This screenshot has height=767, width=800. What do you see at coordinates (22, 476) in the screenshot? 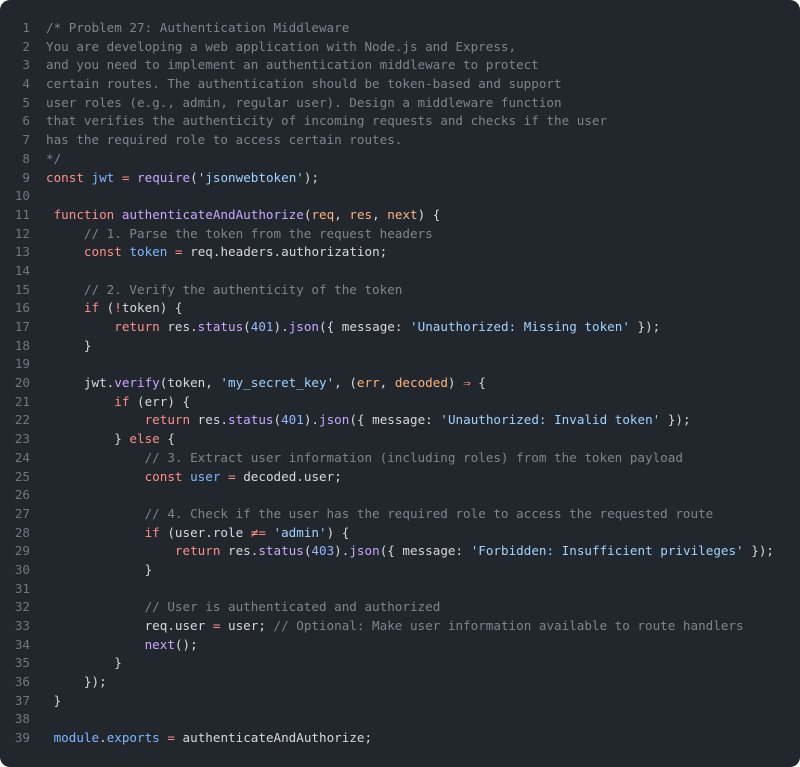
I see `line-number: 25` at bounding box center [22, 476].